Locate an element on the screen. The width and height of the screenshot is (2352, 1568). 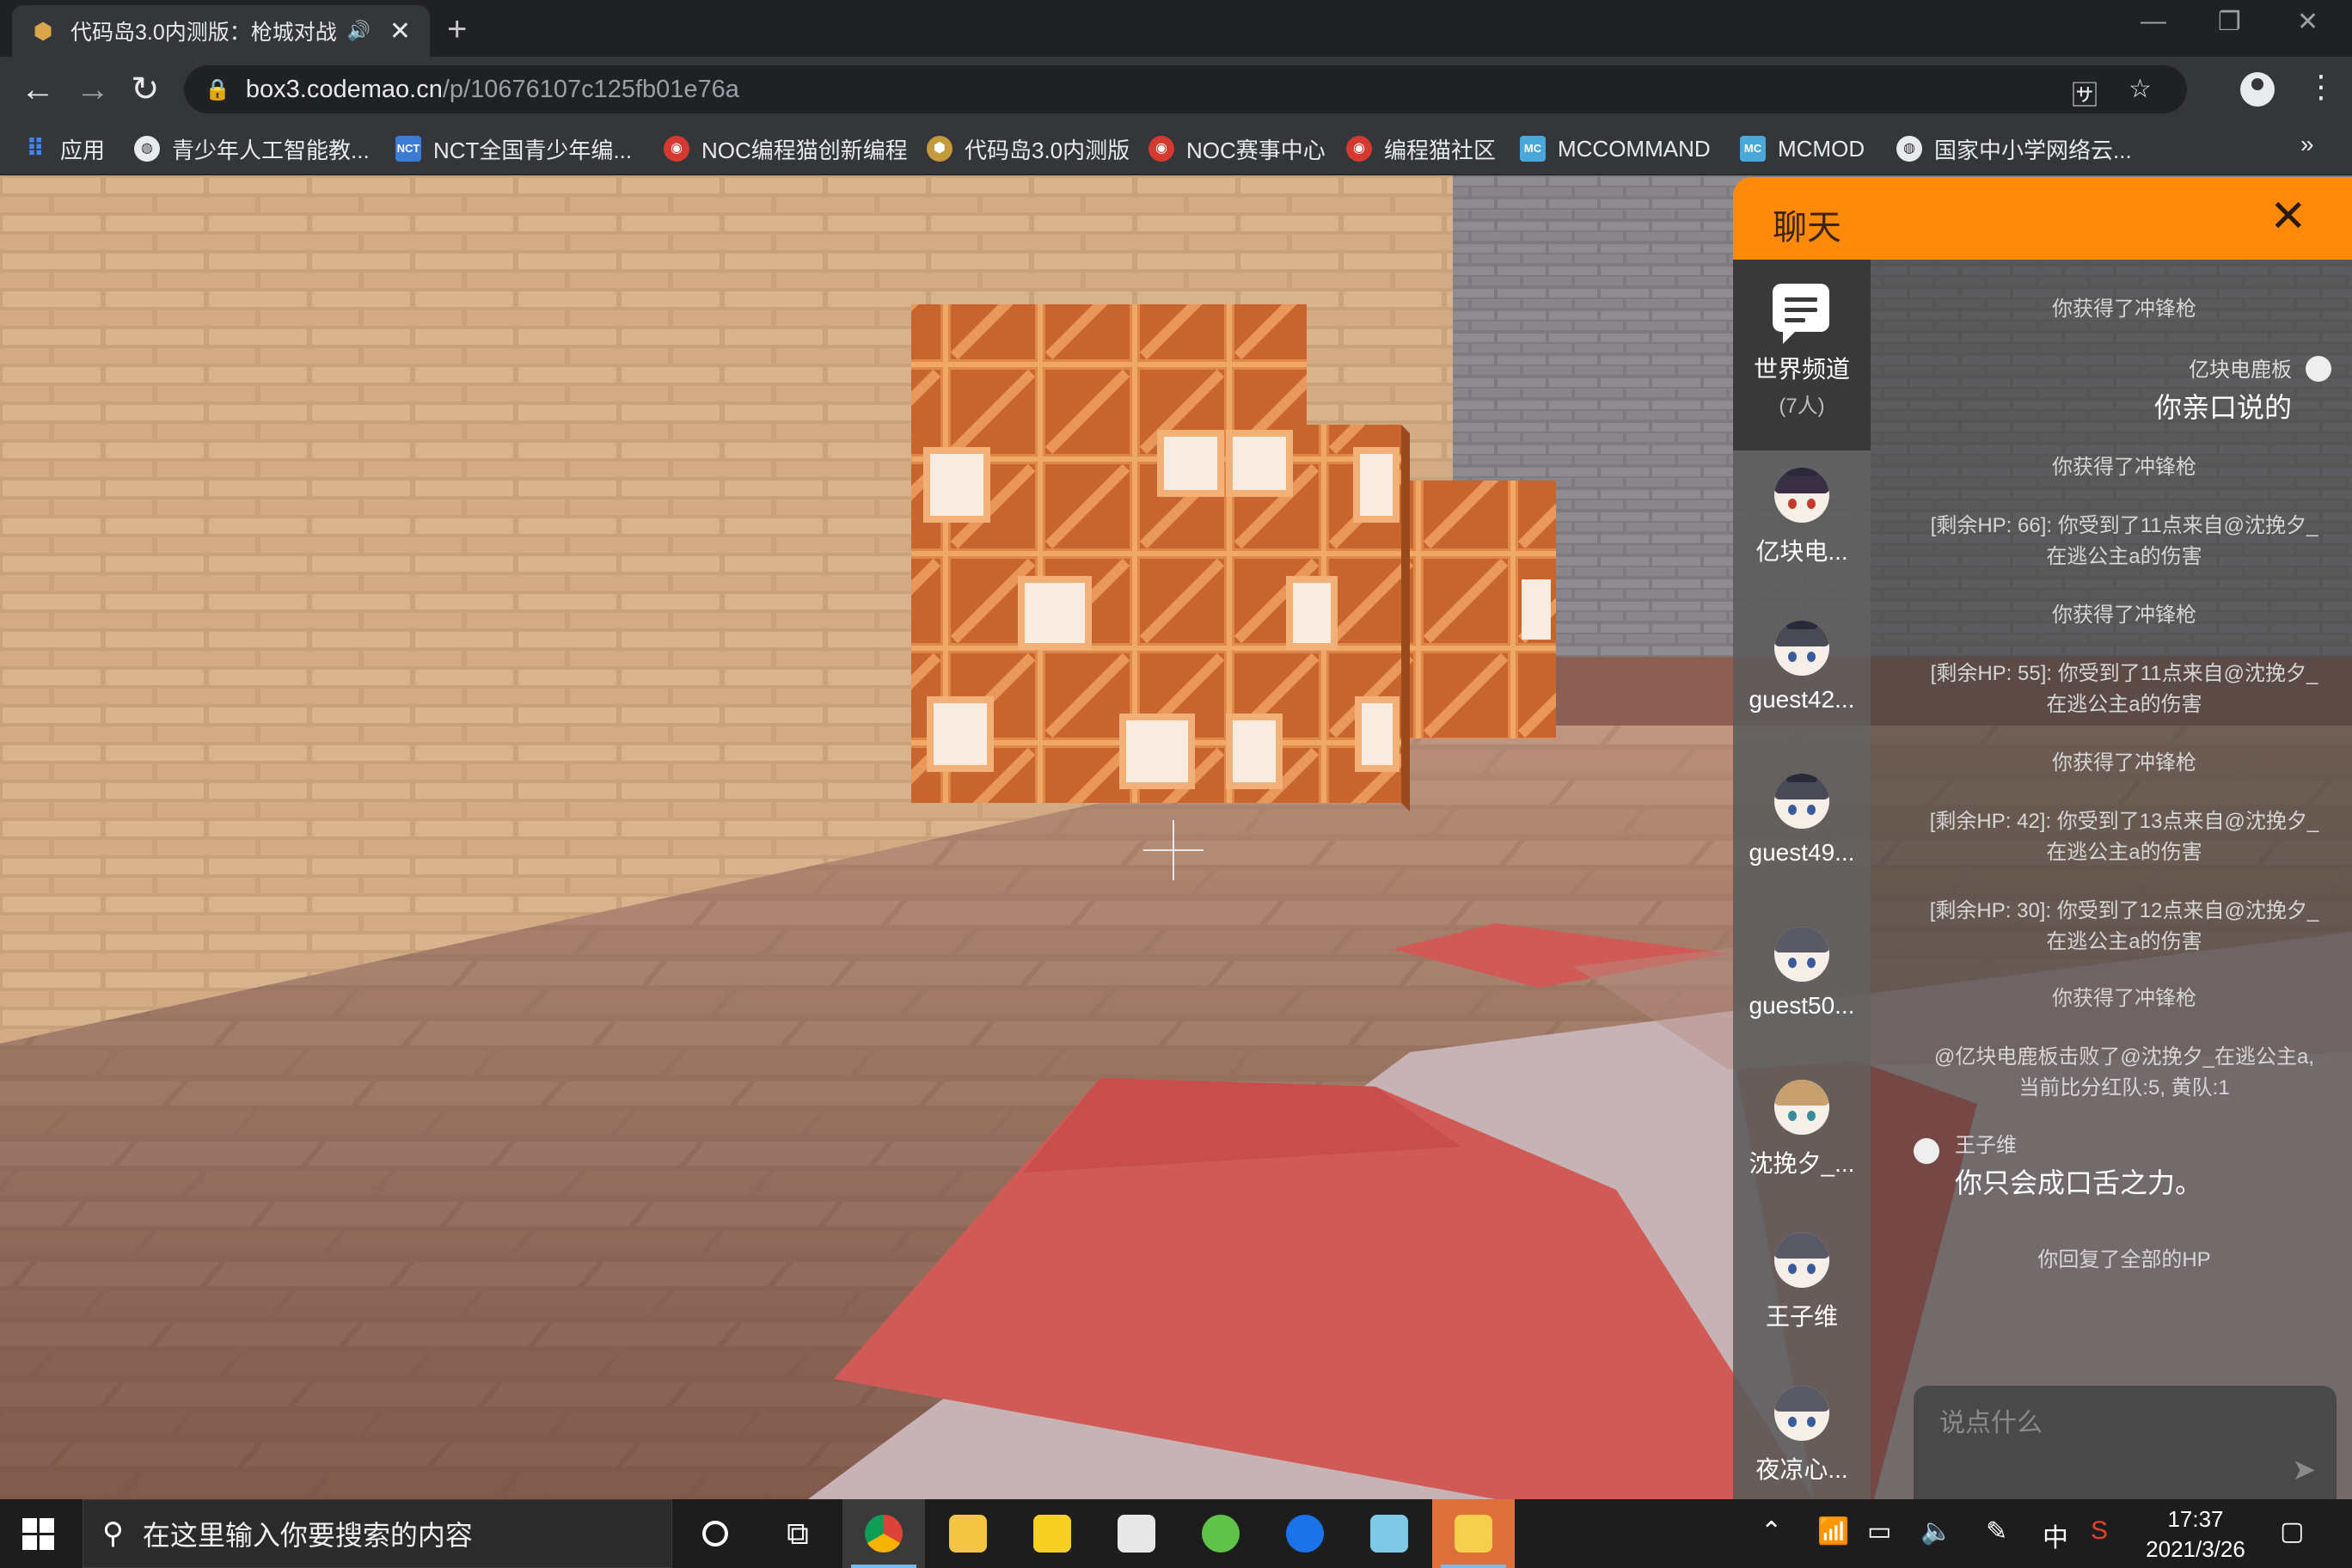
cortana-icon is located at coordinates (715, 1533).